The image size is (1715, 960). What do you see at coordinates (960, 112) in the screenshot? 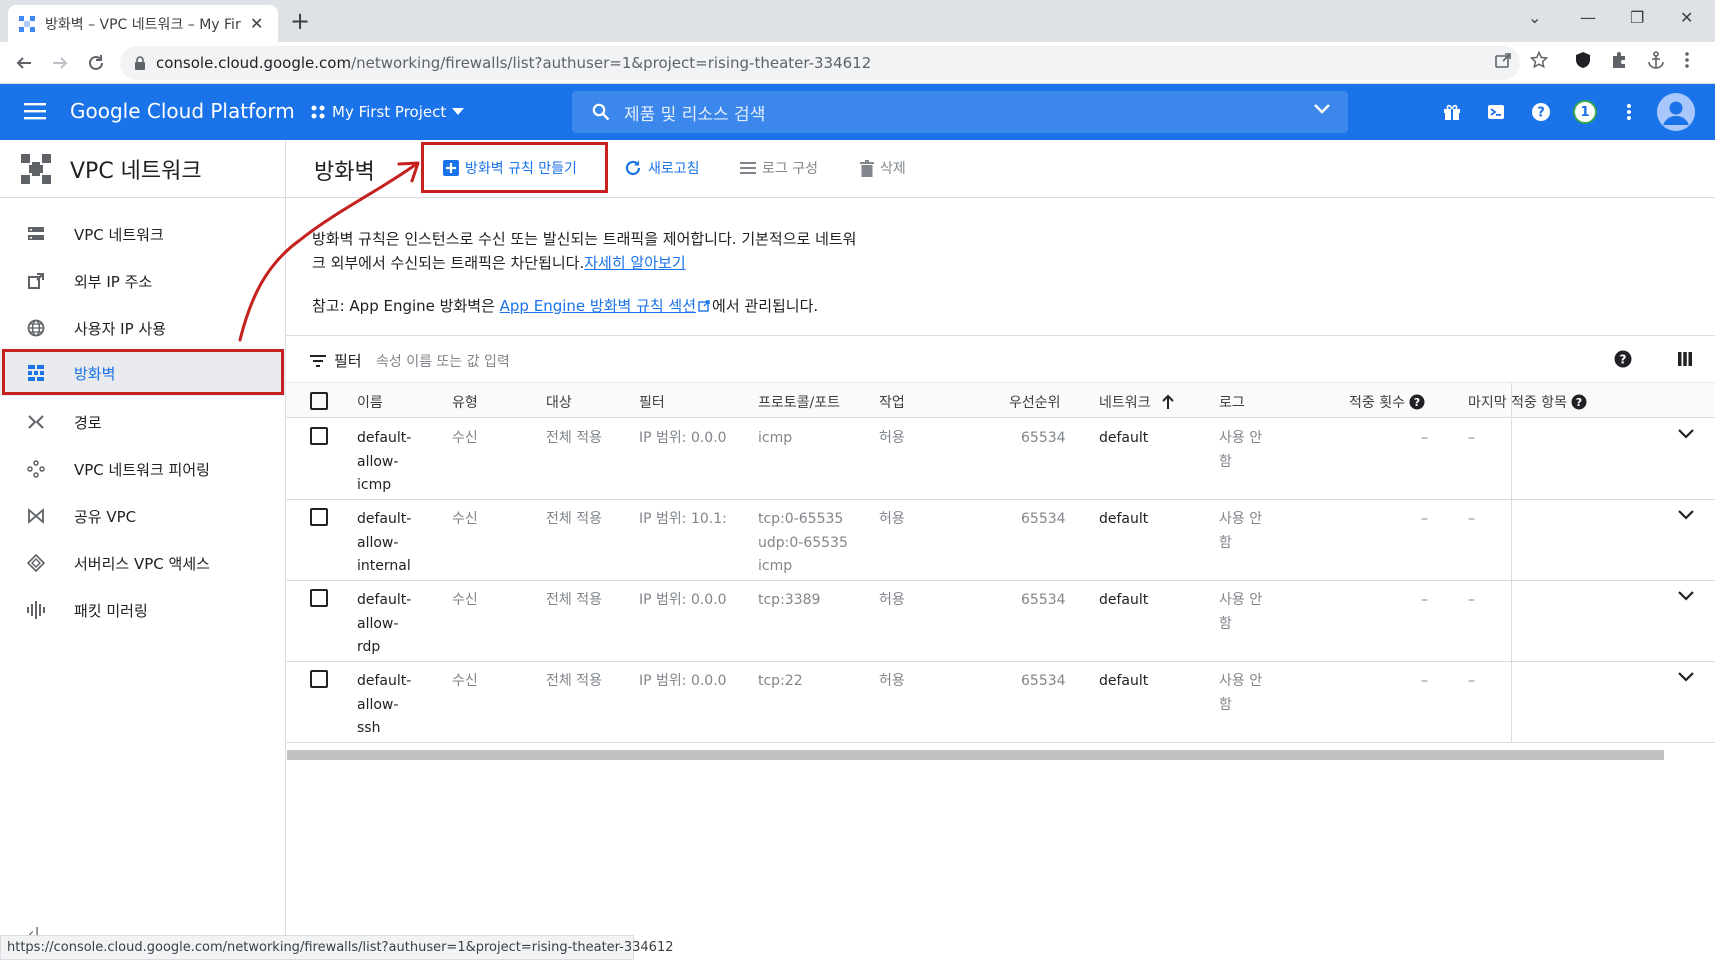
I see `search-bar: 제품 및 리소스 검색` at bounding box center [960, 112].